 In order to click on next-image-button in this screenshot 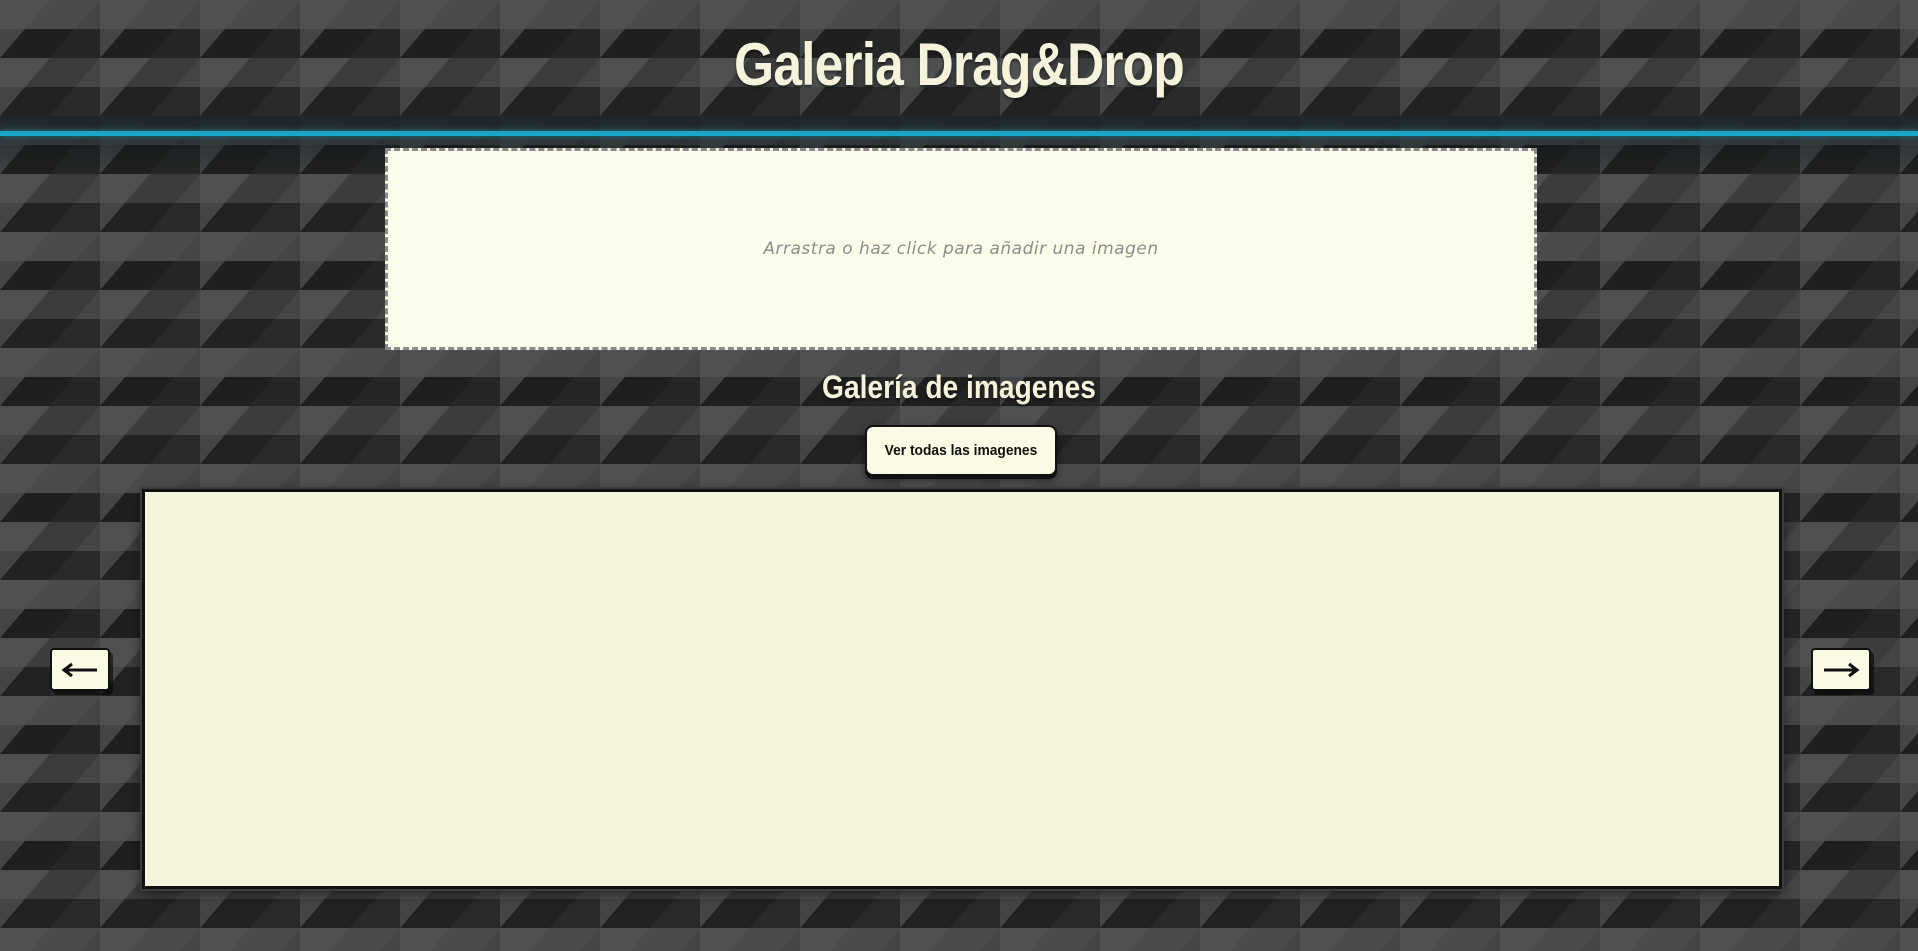, I will do `click(1841, 669)`.